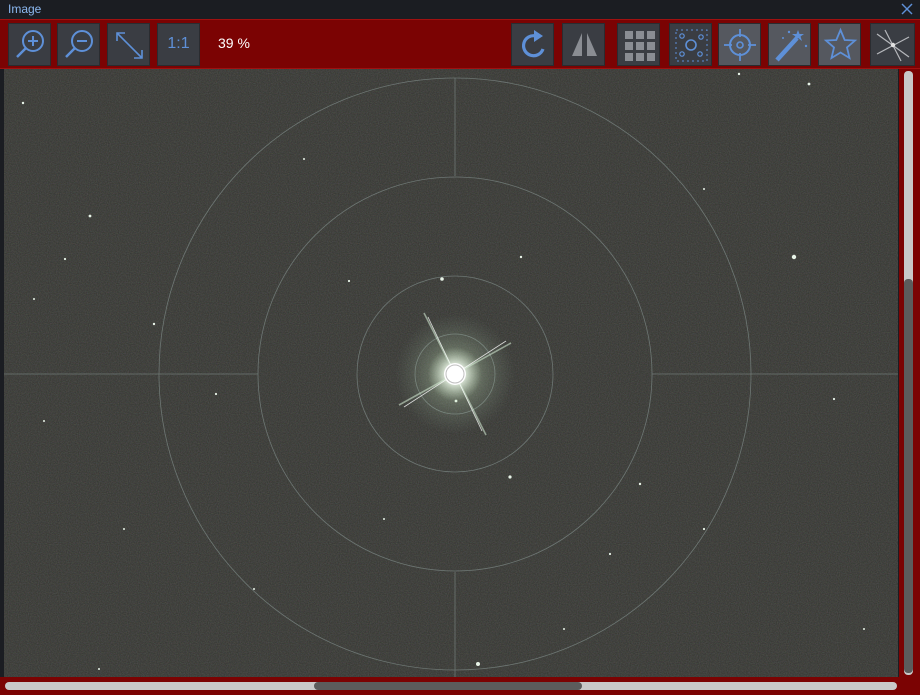 The height and width of the screenshot is (695, 920). I want to click on vertical-scroll-thumb, so click(908, 476).